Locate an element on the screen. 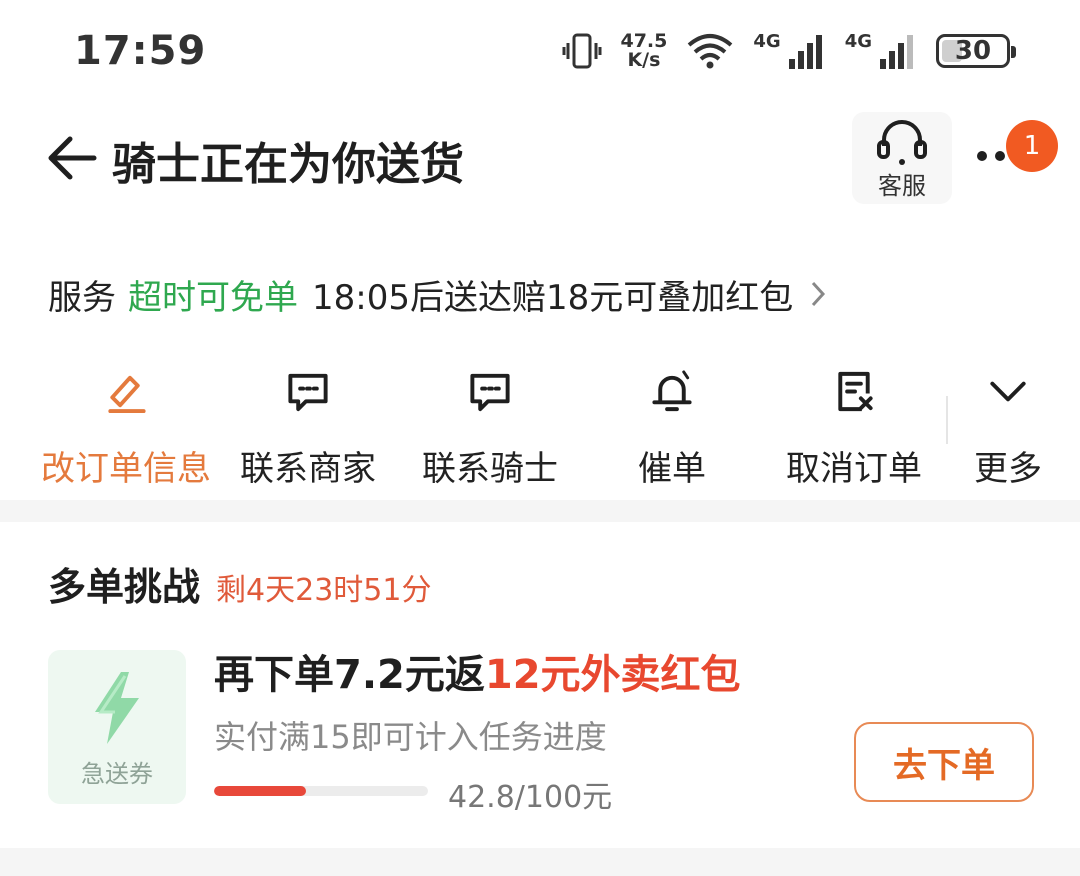 The width and height of the screenshot is (1080, 876). service-guarantee: 服务 超时可免单 18:05后送达赔18元可叠加红包 is located at coordinates (437, 294).